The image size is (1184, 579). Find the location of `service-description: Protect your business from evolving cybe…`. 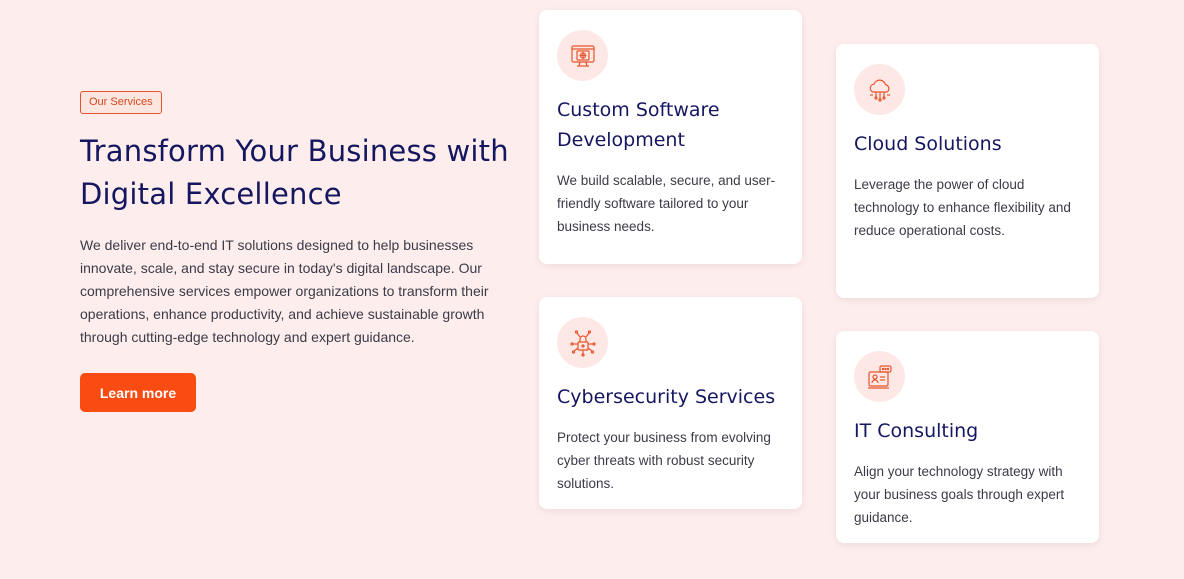

service-description: Protect your business from evolving cybe… is located at coordinates (664, 460).